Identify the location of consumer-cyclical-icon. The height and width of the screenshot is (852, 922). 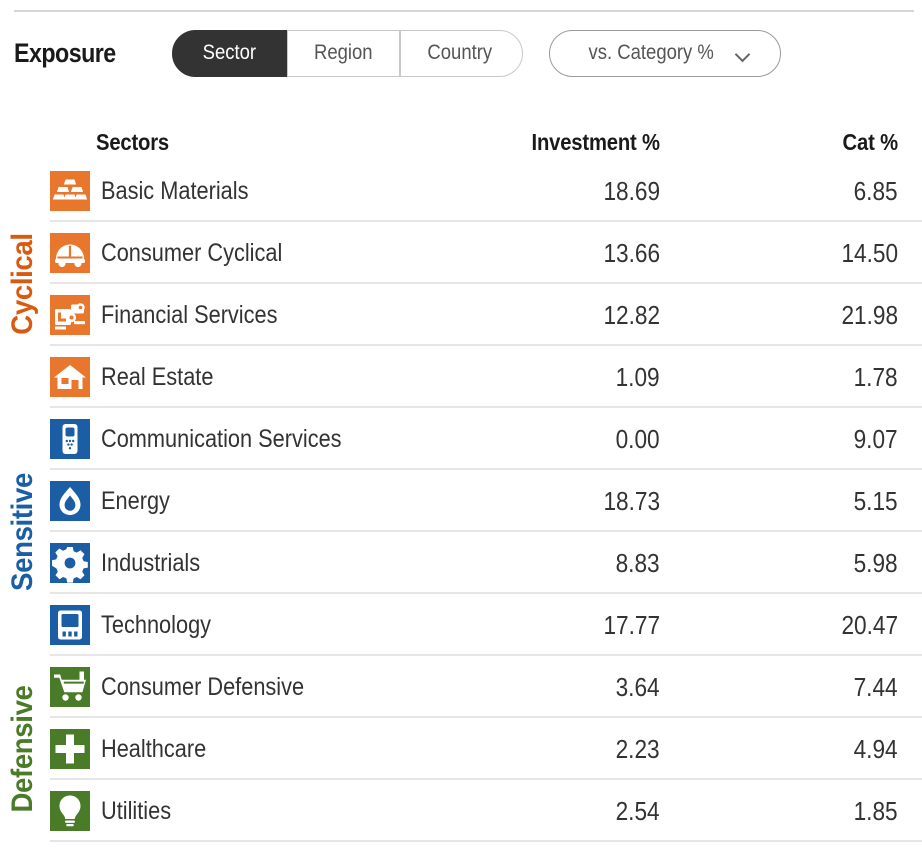
(70, 253).